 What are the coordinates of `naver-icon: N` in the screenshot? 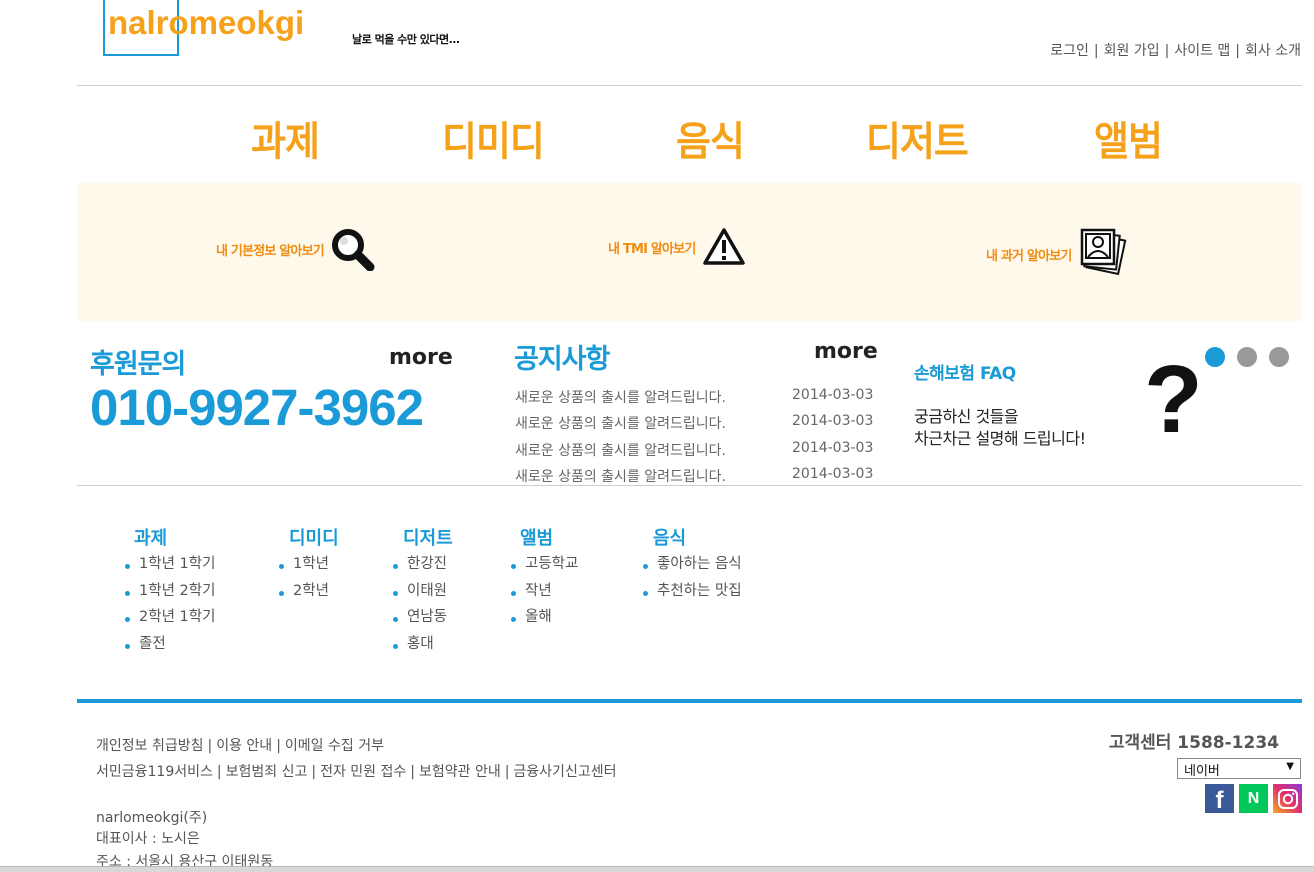 It's located at (1253, 798).